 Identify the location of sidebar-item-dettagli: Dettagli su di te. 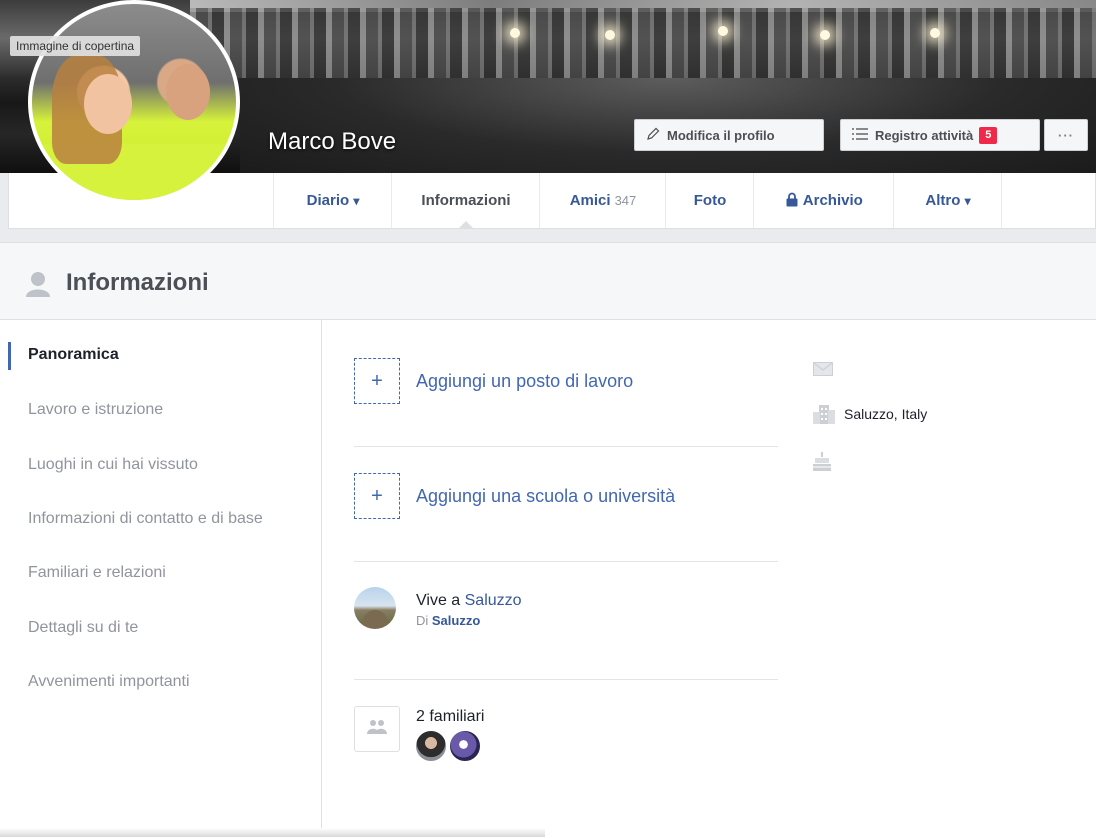
(83, 628).